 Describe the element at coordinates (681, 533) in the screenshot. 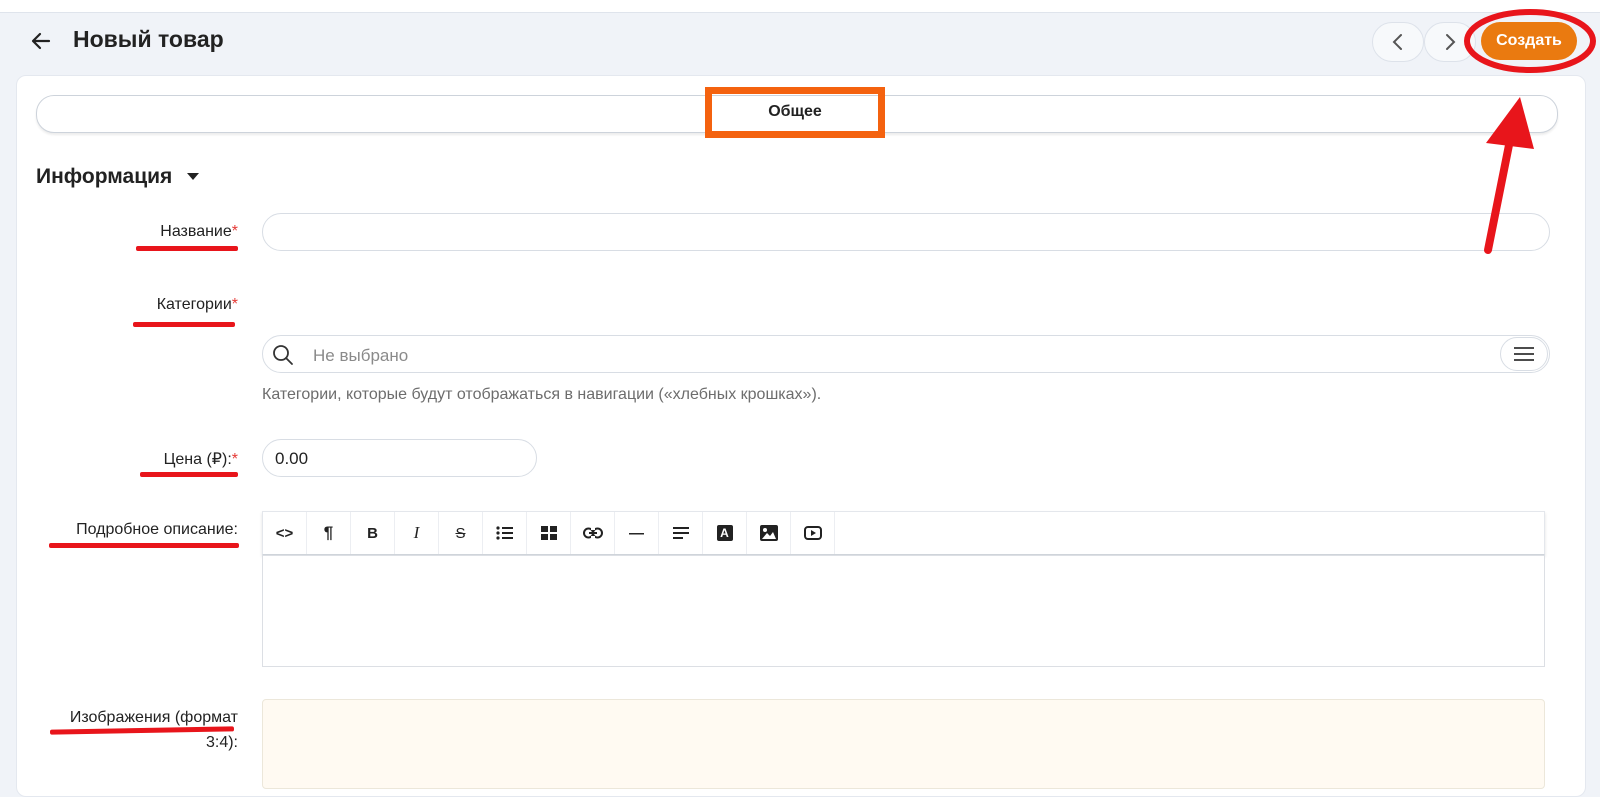

I see `align-icon` at that location.